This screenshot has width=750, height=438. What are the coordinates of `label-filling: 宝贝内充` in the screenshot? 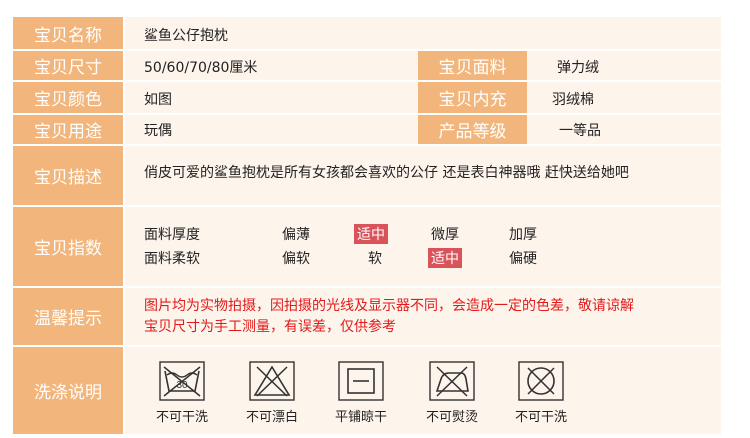 It's located at (472, 97).